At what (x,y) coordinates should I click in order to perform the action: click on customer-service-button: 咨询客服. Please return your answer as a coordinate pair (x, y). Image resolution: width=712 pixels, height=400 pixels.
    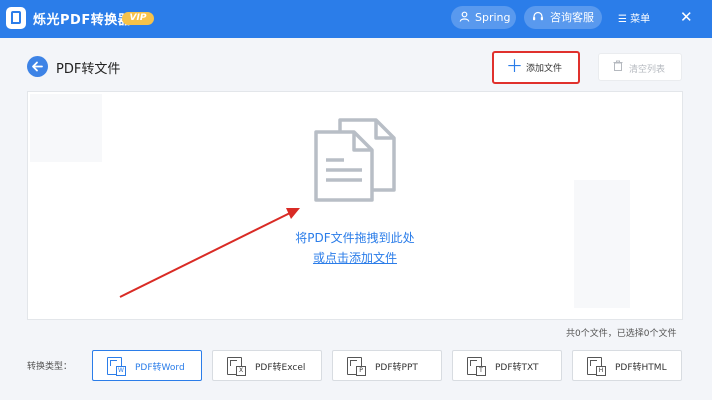
    Looking at the image, I should click on (563, 17).